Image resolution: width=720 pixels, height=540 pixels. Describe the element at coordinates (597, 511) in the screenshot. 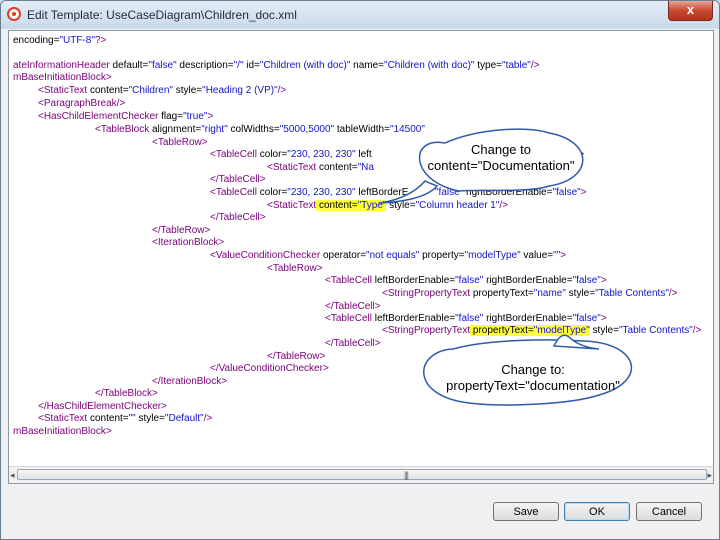

I see `ok-button: OK` at that location.